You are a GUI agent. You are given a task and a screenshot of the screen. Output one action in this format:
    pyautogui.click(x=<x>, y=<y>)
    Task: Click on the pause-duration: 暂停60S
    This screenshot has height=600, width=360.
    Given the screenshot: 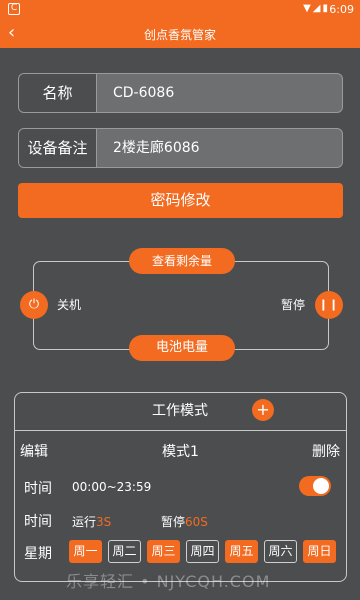 What is the action you would take?
    pyautogui.click(x=184, y=521)
    